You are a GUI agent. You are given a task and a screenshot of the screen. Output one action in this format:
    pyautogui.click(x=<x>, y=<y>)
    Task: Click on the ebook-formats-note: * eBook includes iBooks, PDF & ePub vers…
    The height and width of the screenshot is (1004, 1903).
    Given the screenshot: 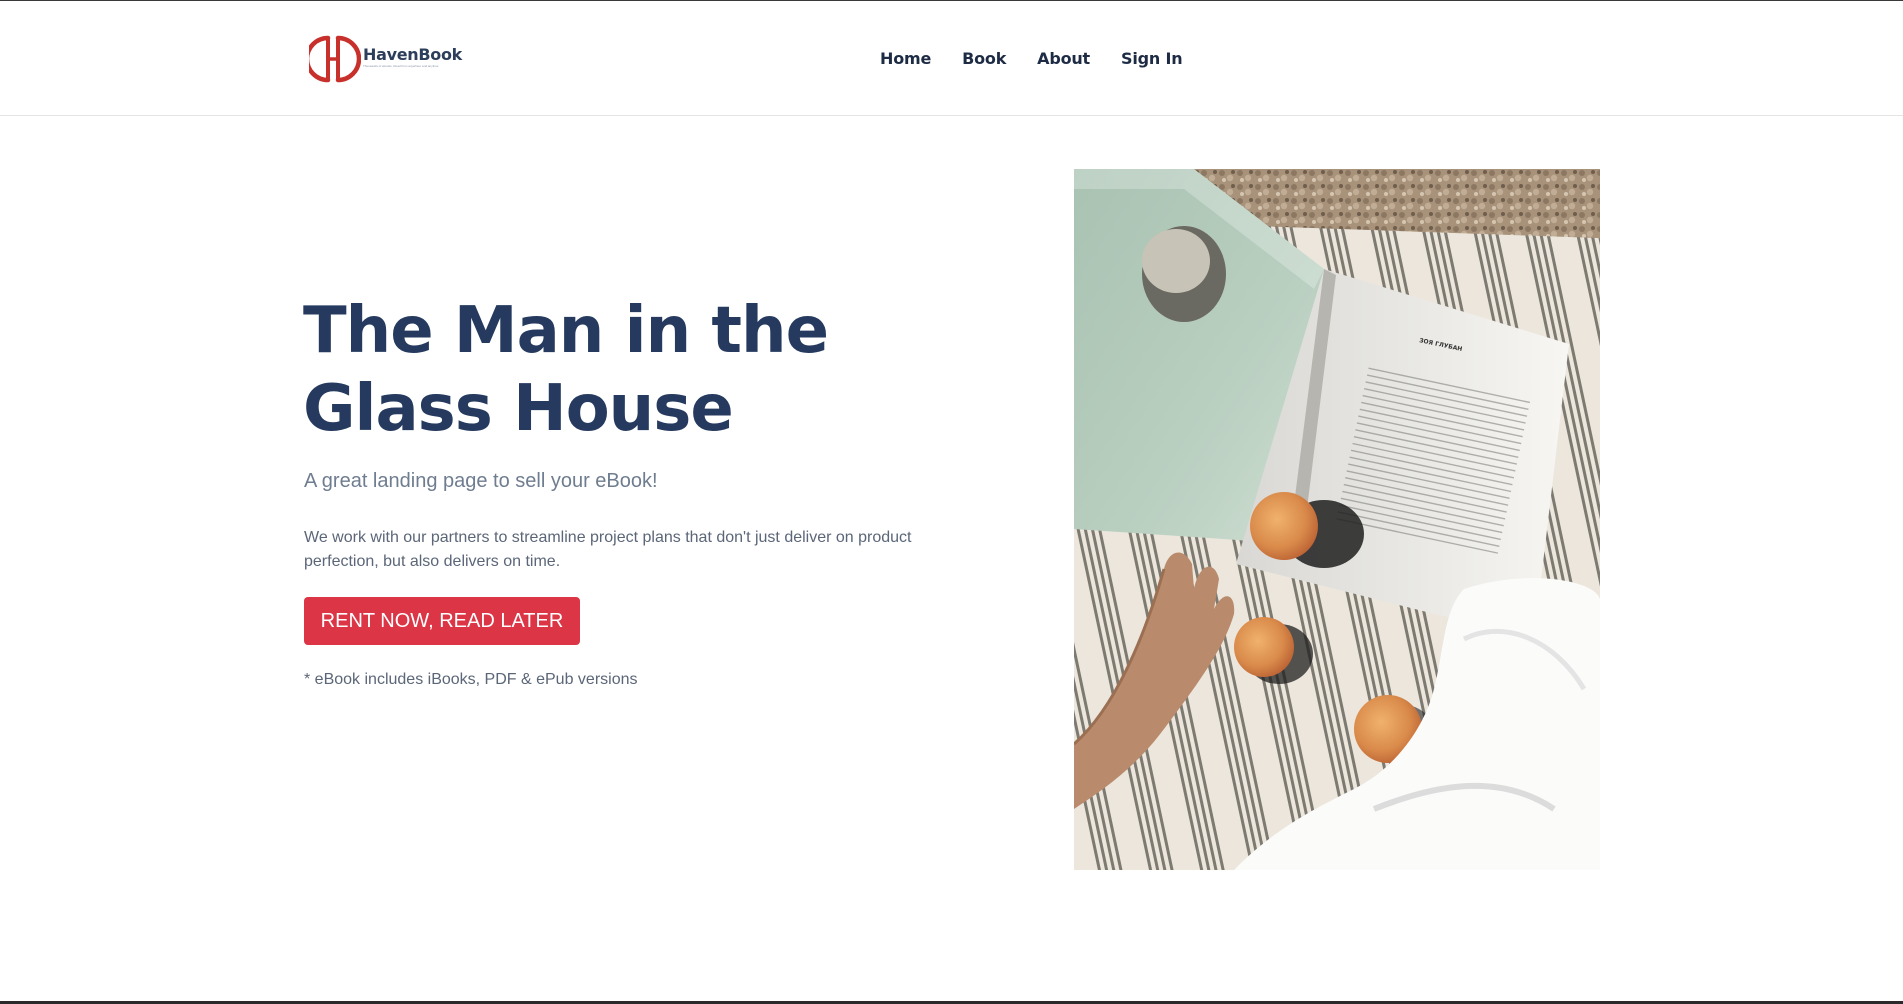 What is the action you would take?
    pyautogui.click(x=471, y=679)
    